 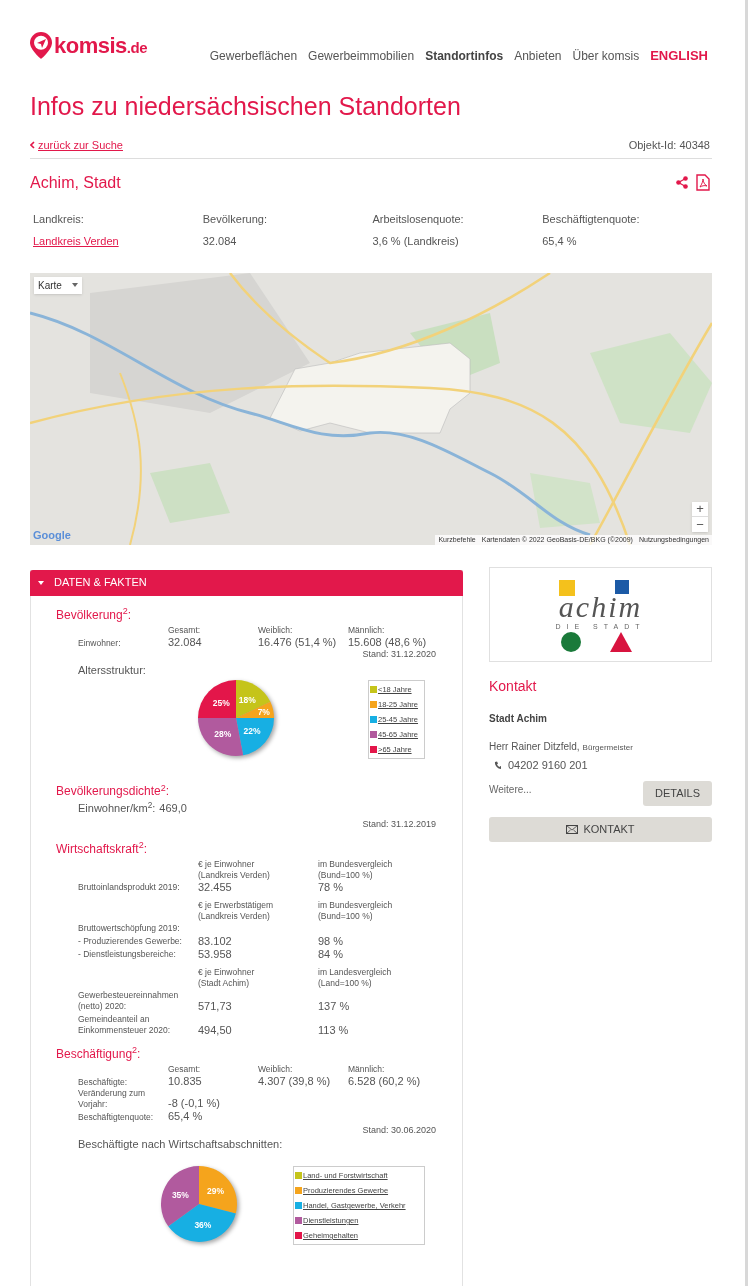 What do you see at coordinates (538, 56) in the screenshot?
I see `nav-link: Anbieten` at bounding box center [538, 56].